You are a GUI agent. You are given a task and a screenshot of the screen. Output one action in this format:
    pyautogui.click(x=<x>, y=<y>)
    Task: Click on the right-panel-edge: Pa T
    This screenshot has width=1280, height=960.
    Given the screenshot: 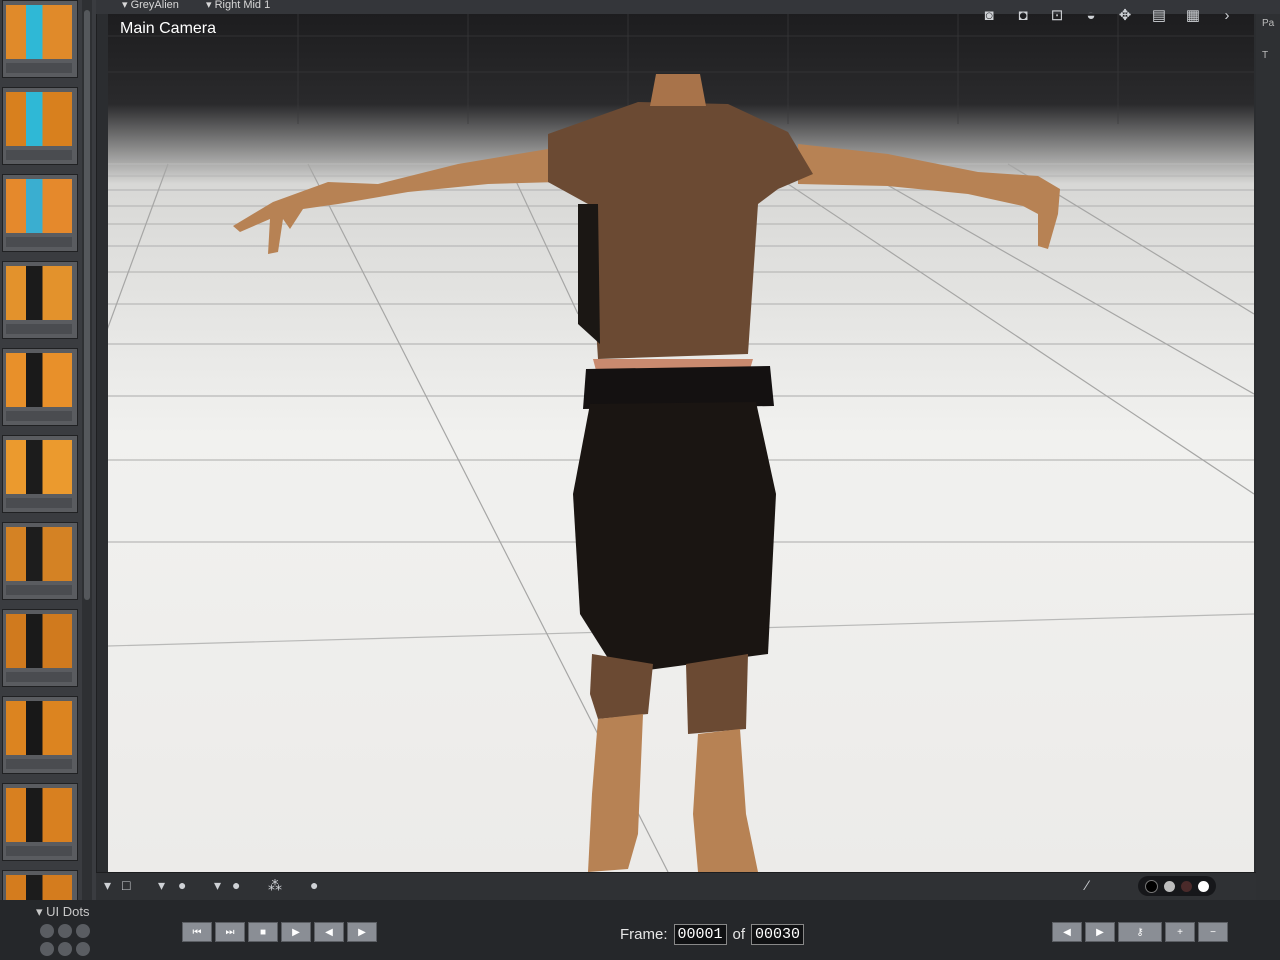 What is the action you would take?
    pyautogui.click(x=1268, y=457)
    